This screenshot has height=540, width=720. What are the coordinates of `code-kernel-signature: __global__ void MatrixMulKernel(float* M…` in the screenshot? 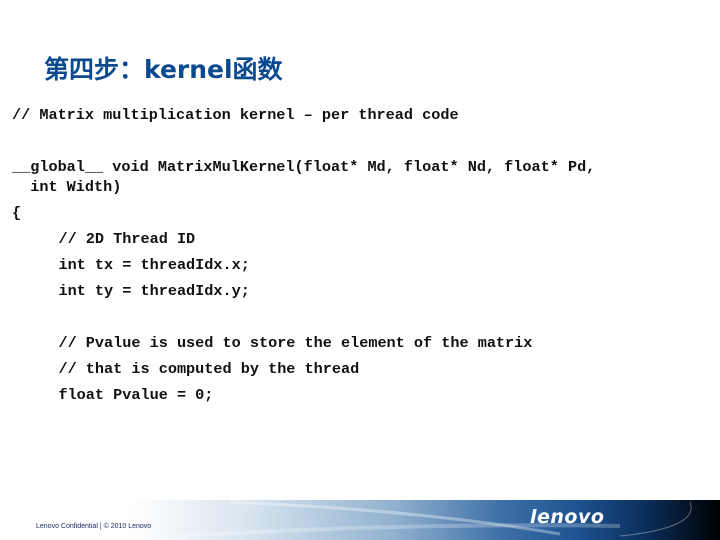 It's located at (304, 167).